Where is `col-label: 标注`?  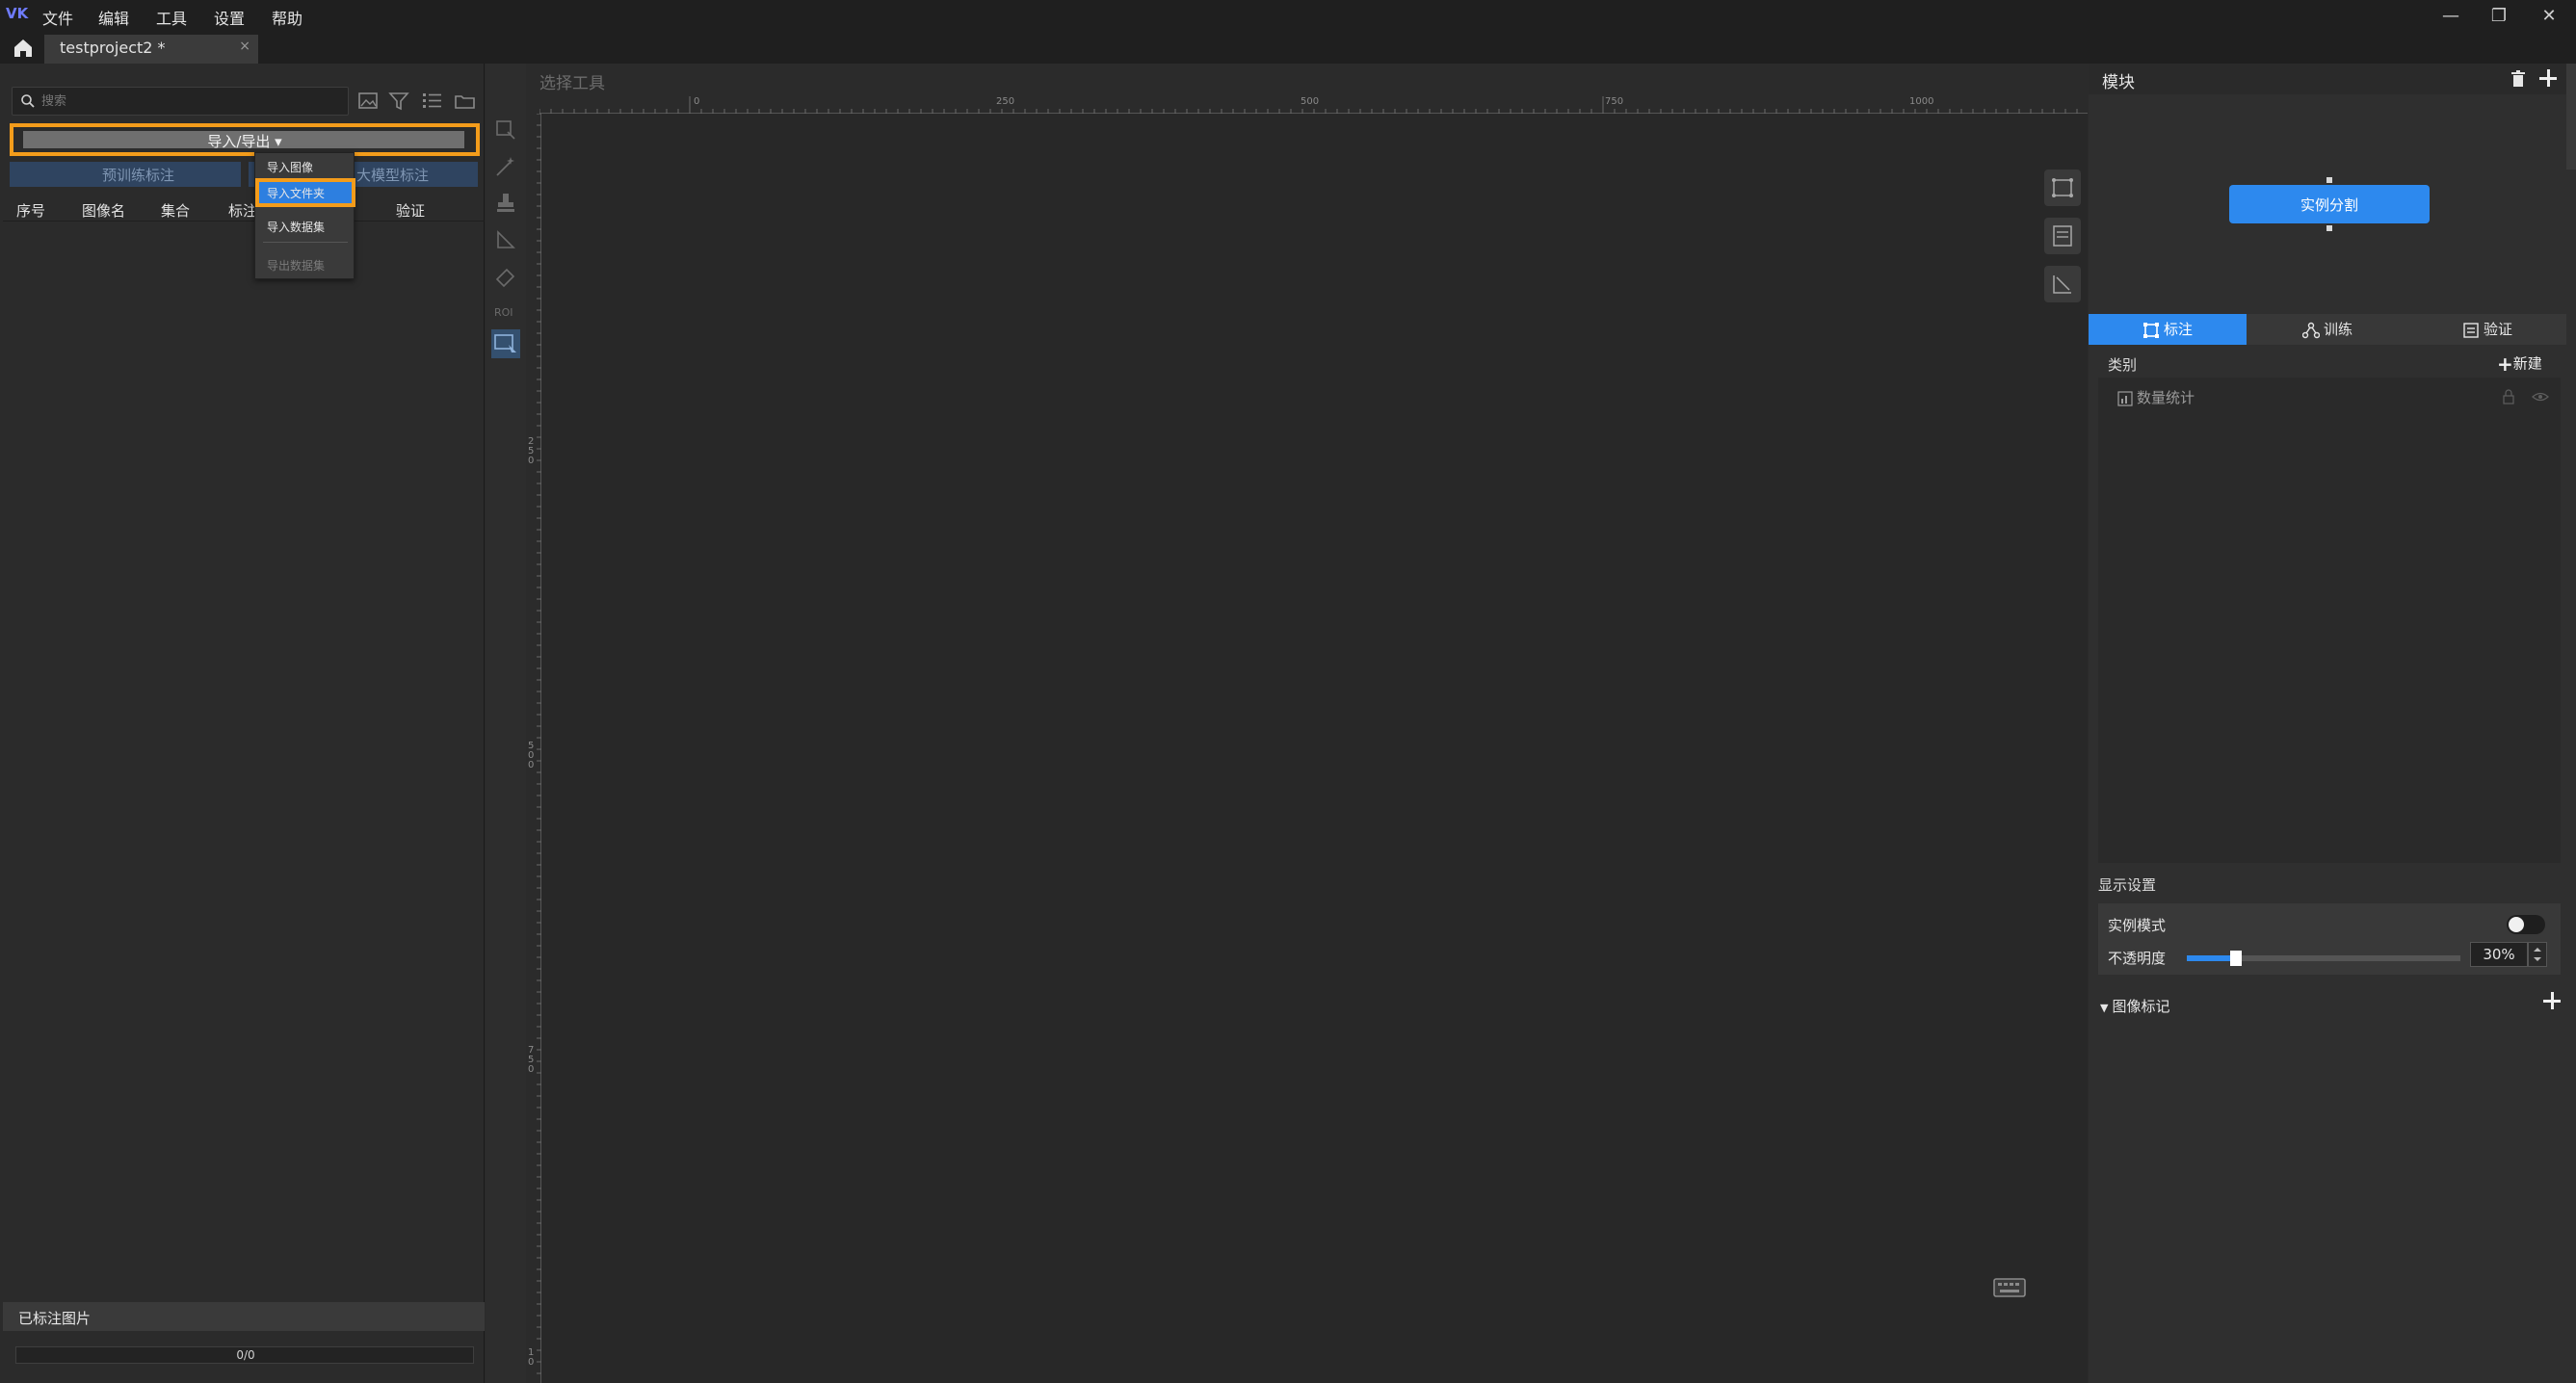 col-label: 标注 is located at coordinates (242, 210).